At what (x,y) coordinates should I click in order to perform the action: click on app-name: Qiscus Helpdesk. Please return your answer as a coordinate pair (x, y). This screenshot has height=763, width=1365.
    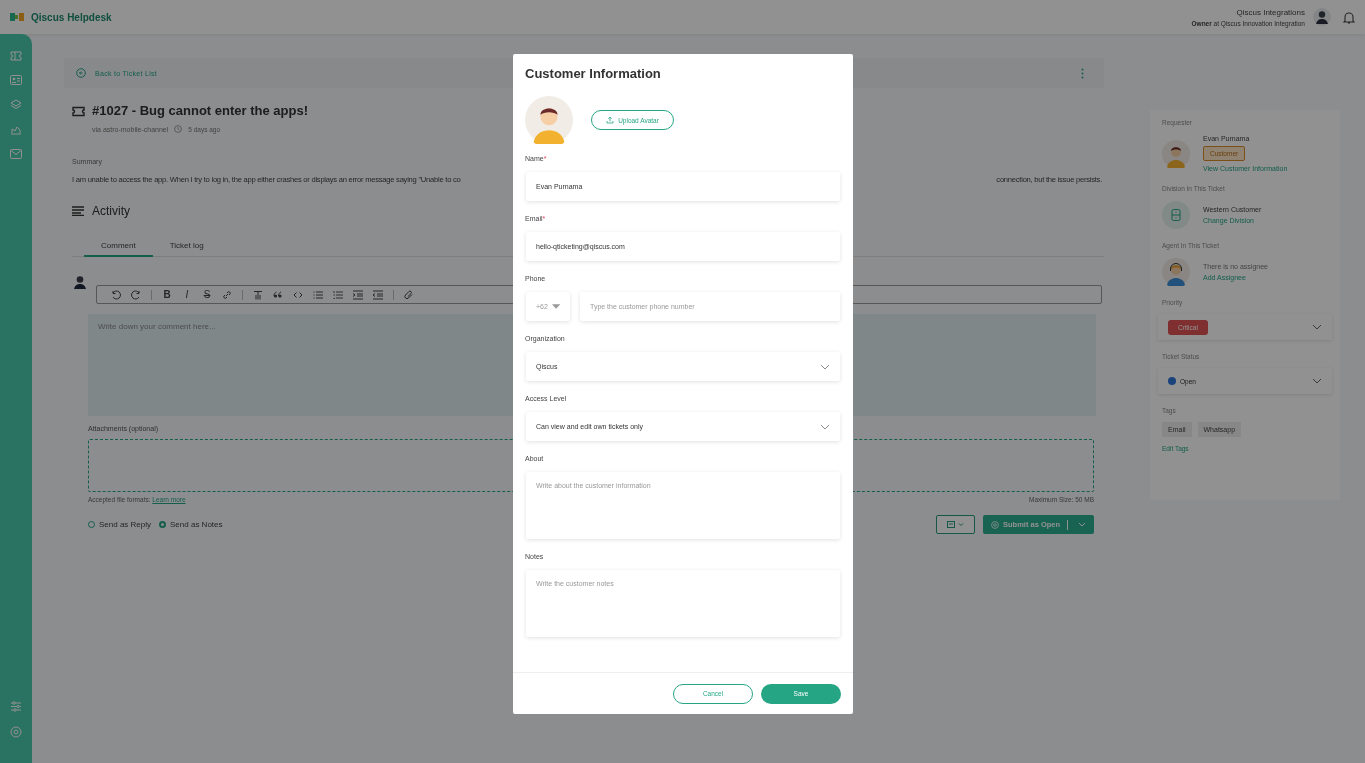
    Looking at the image, I should click on (71, 17).